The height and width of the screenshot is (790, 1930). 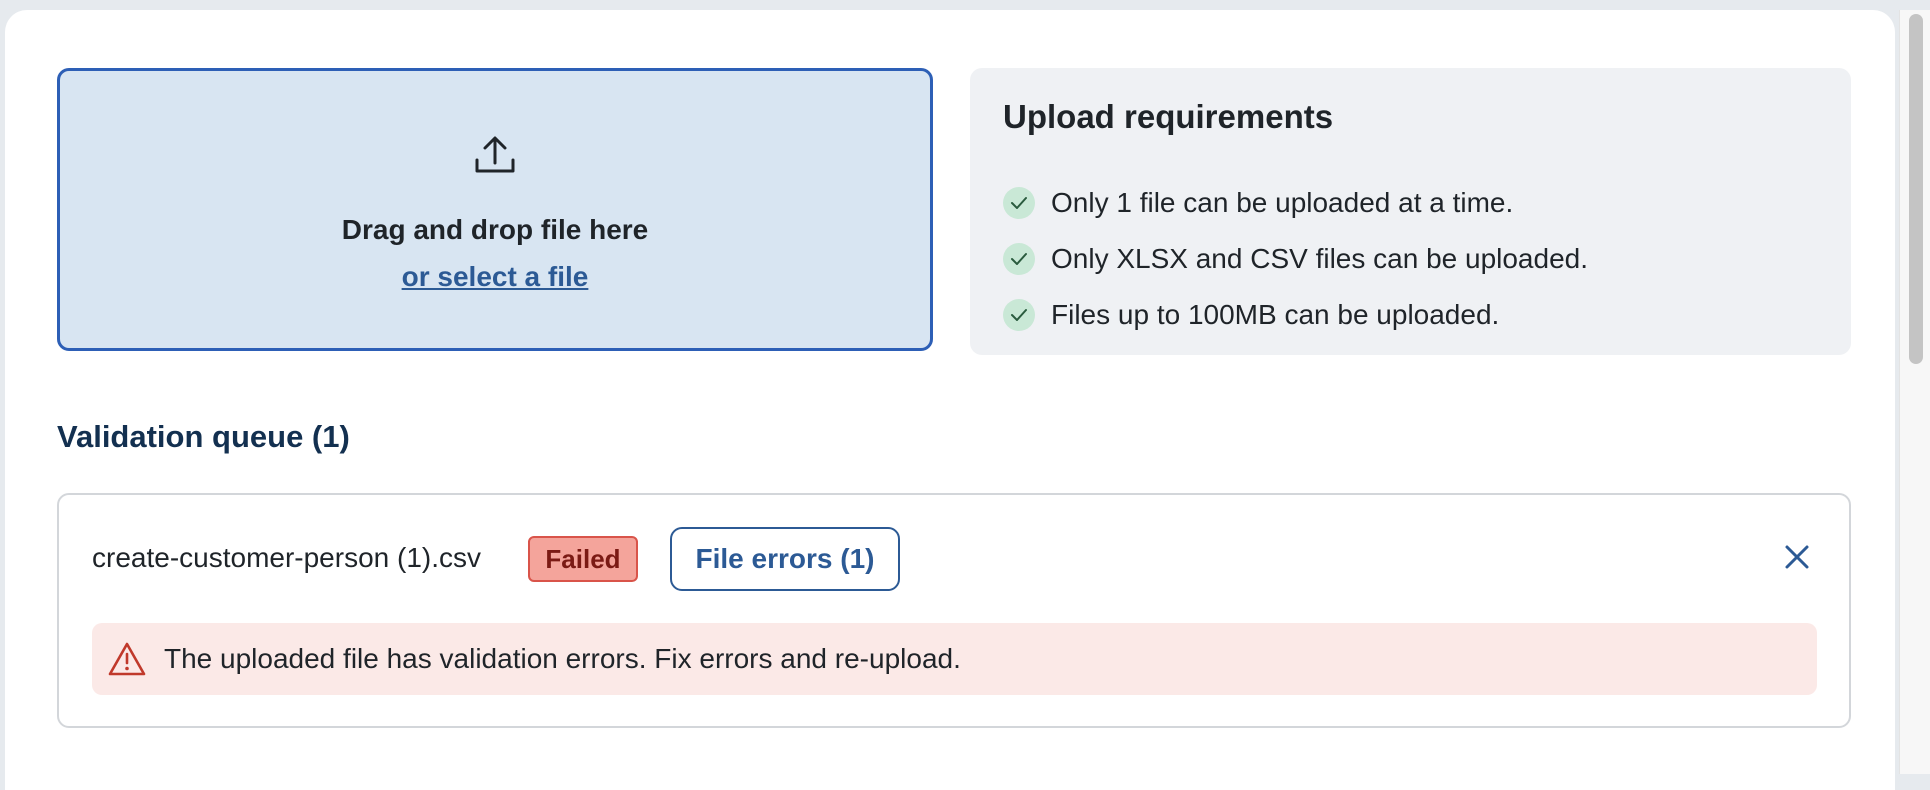 I want to click on warning-icon, so click(x=127, y=659).